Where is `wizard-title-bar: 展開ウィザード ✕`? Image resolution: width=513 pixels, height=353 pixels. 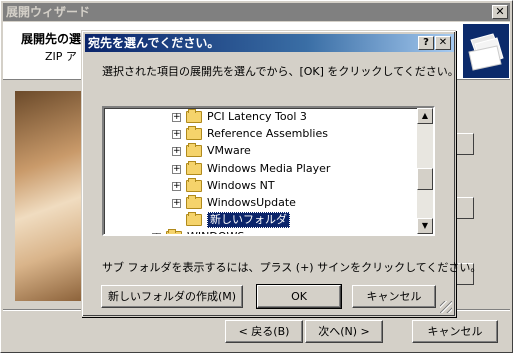 wizard-title-bar: 展開ウィザード ✕ is located at coordinates (256, 12).